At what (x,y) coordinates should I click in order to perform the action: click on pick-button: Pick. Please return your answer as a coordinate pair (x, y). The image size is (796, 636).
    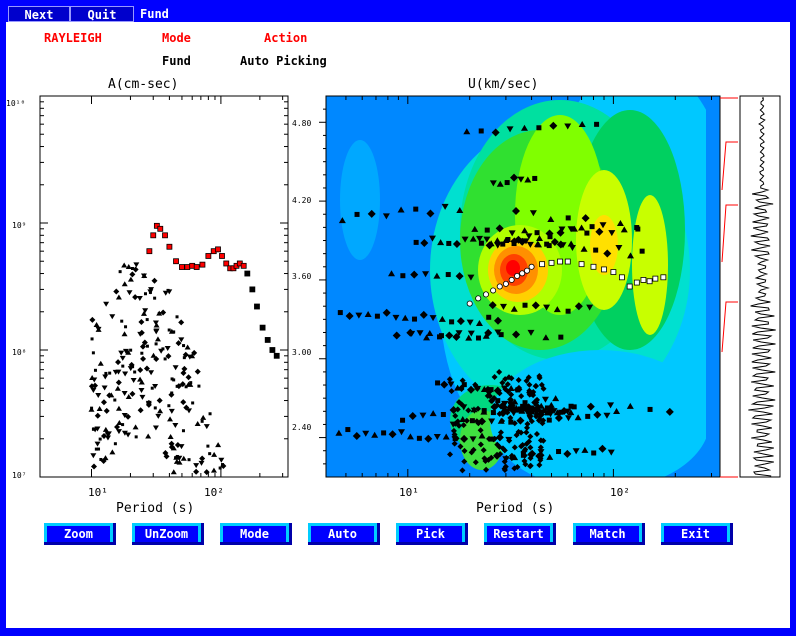
    Looking at the image, I should click on (432, 534).